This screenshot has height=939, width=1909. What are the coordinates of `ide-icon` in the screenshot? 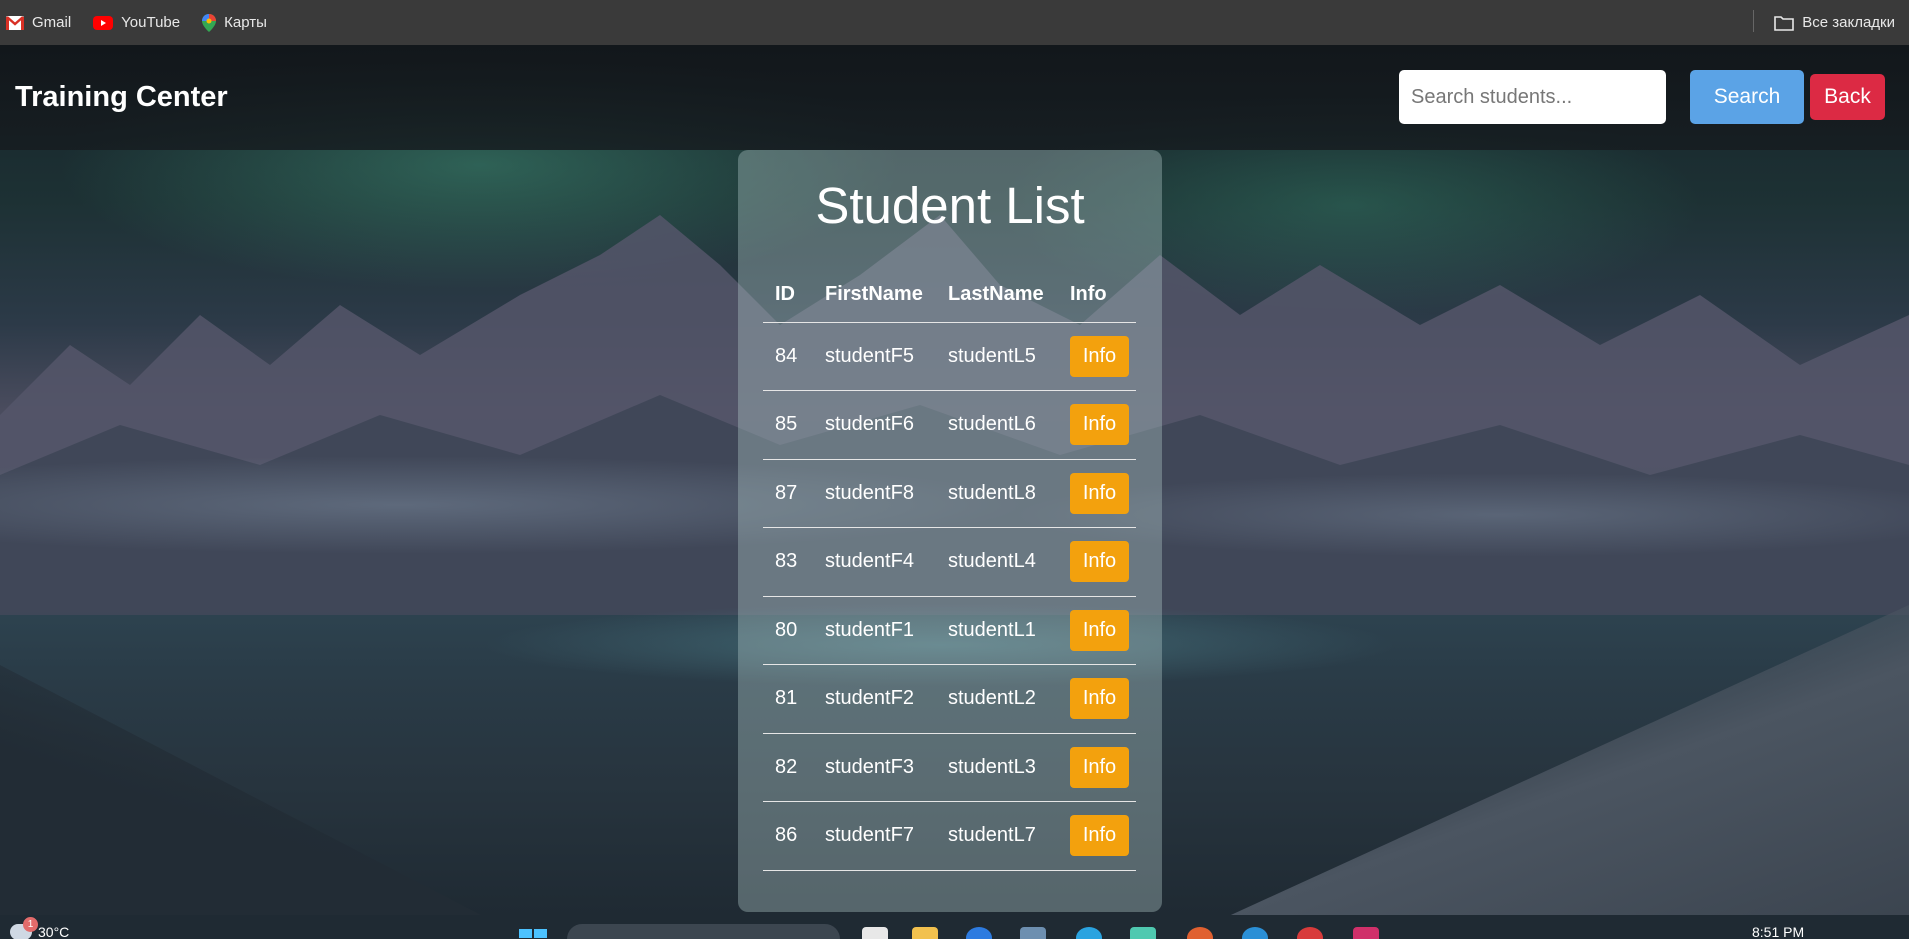 It's located at (1366, 933).